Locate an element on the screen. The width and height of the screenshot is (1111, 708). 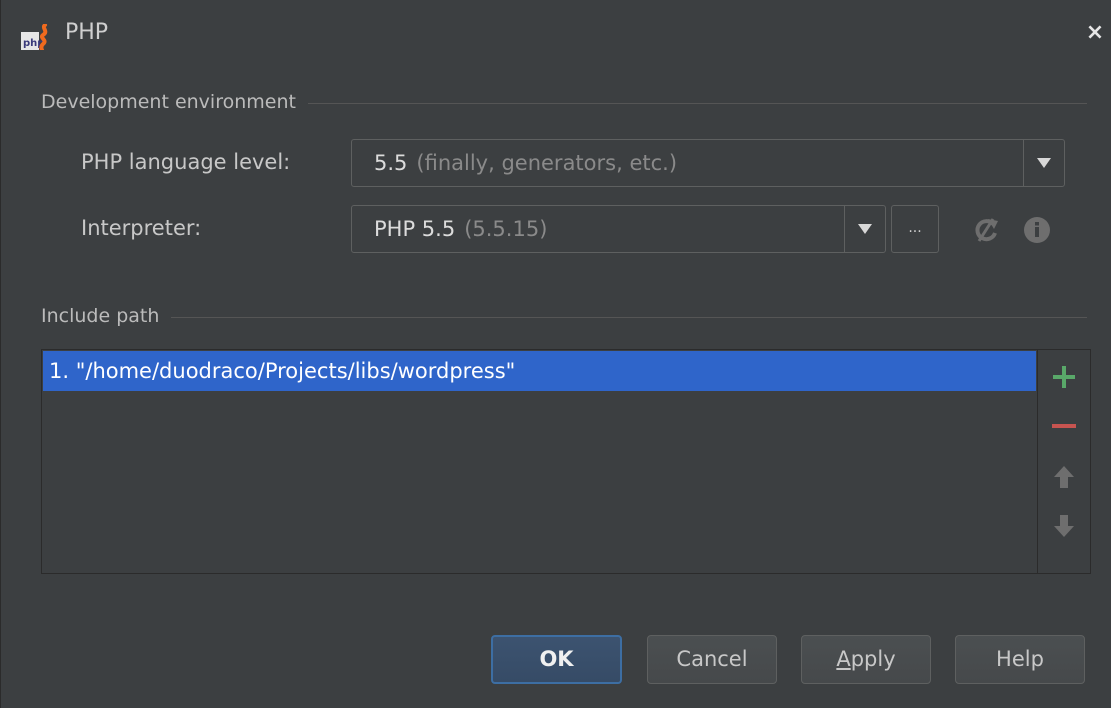
plus-icon is located at coordinates (1064, 377).